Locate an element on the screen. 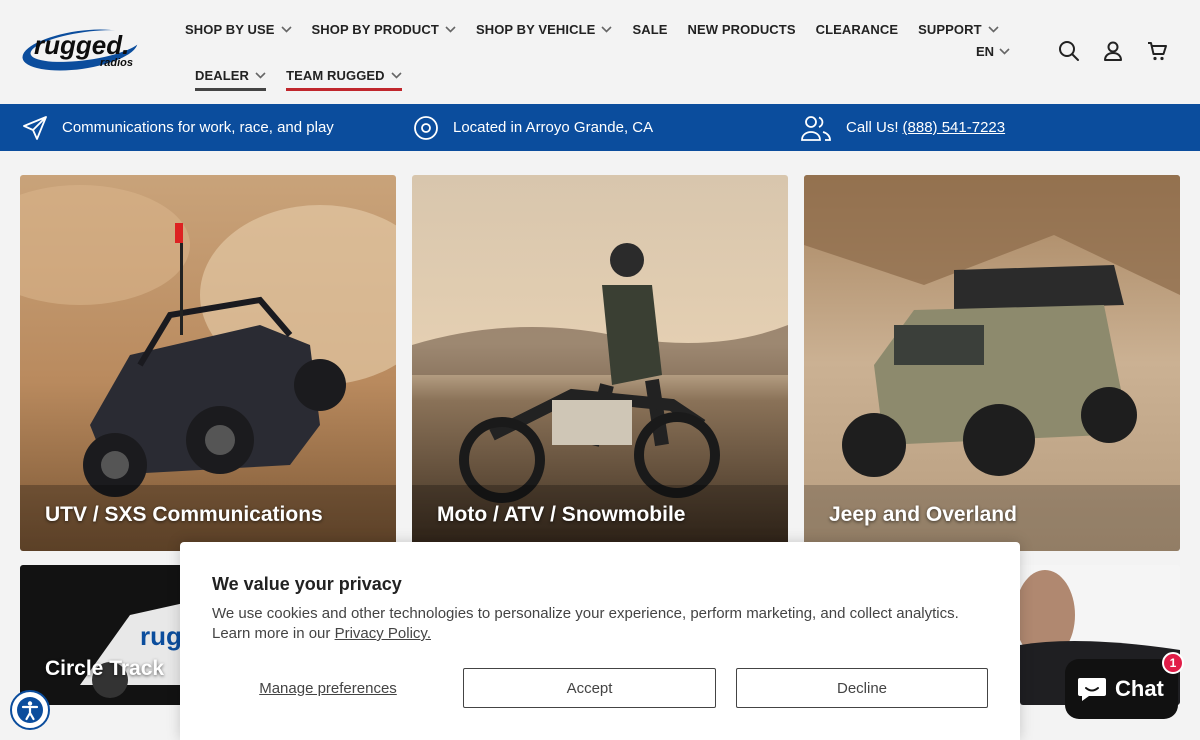 The height and width of the screenshot is (740, 1200). nav-label: NEW PRODUCTS is located at coordinates (741, 29).